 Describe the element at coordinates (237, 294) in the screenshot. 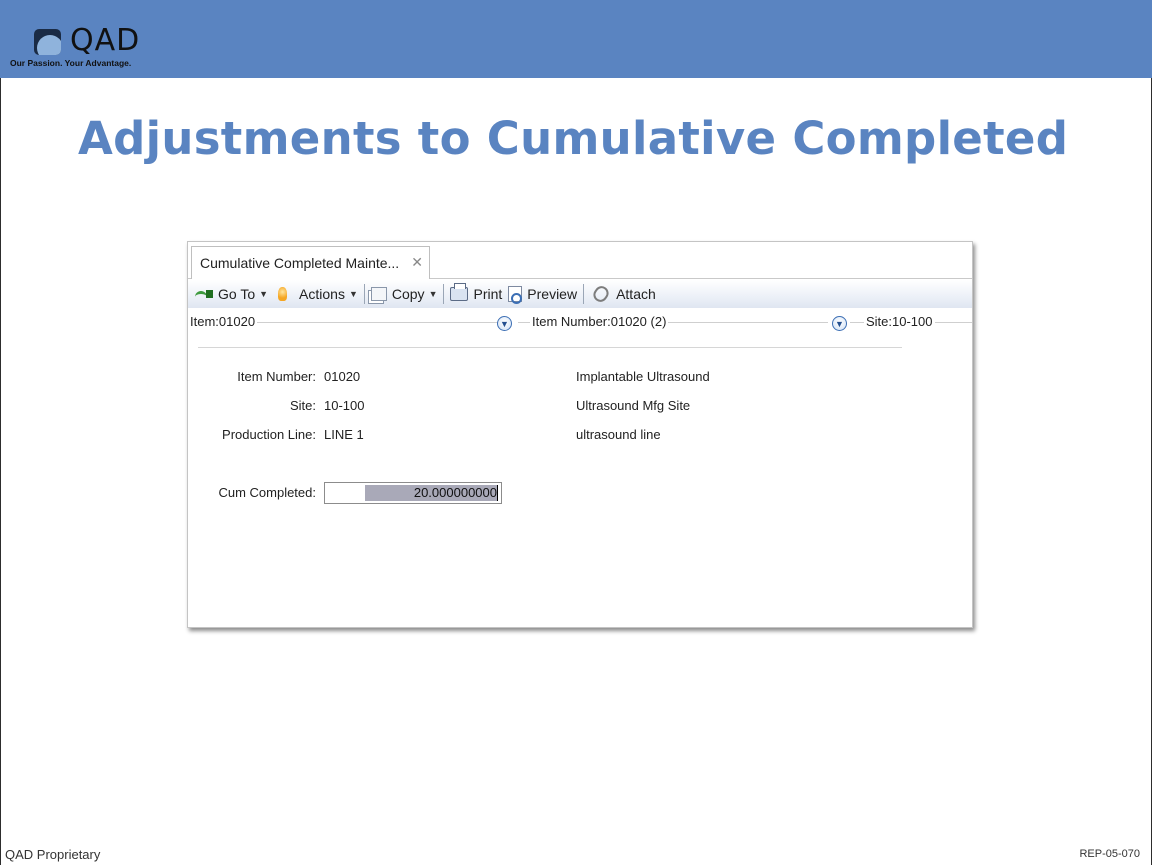

I see `goto-label: Go To` at that location.